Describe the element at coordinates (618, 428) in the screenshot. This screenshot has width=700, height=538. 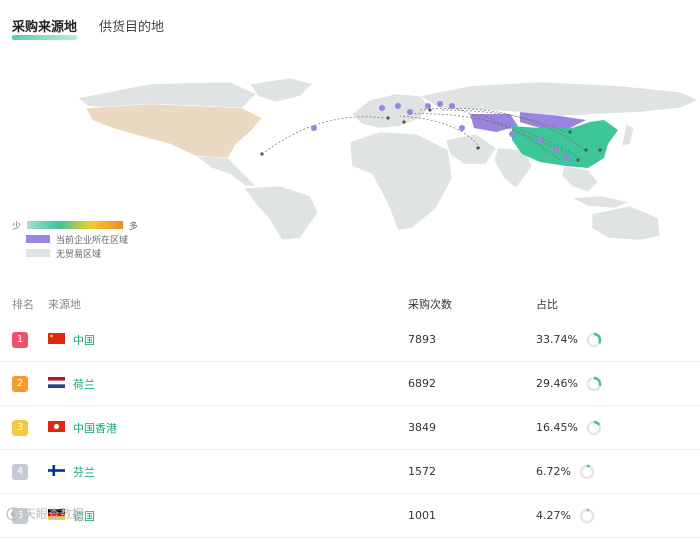
I see `share-cell: 16.45%` at that location.